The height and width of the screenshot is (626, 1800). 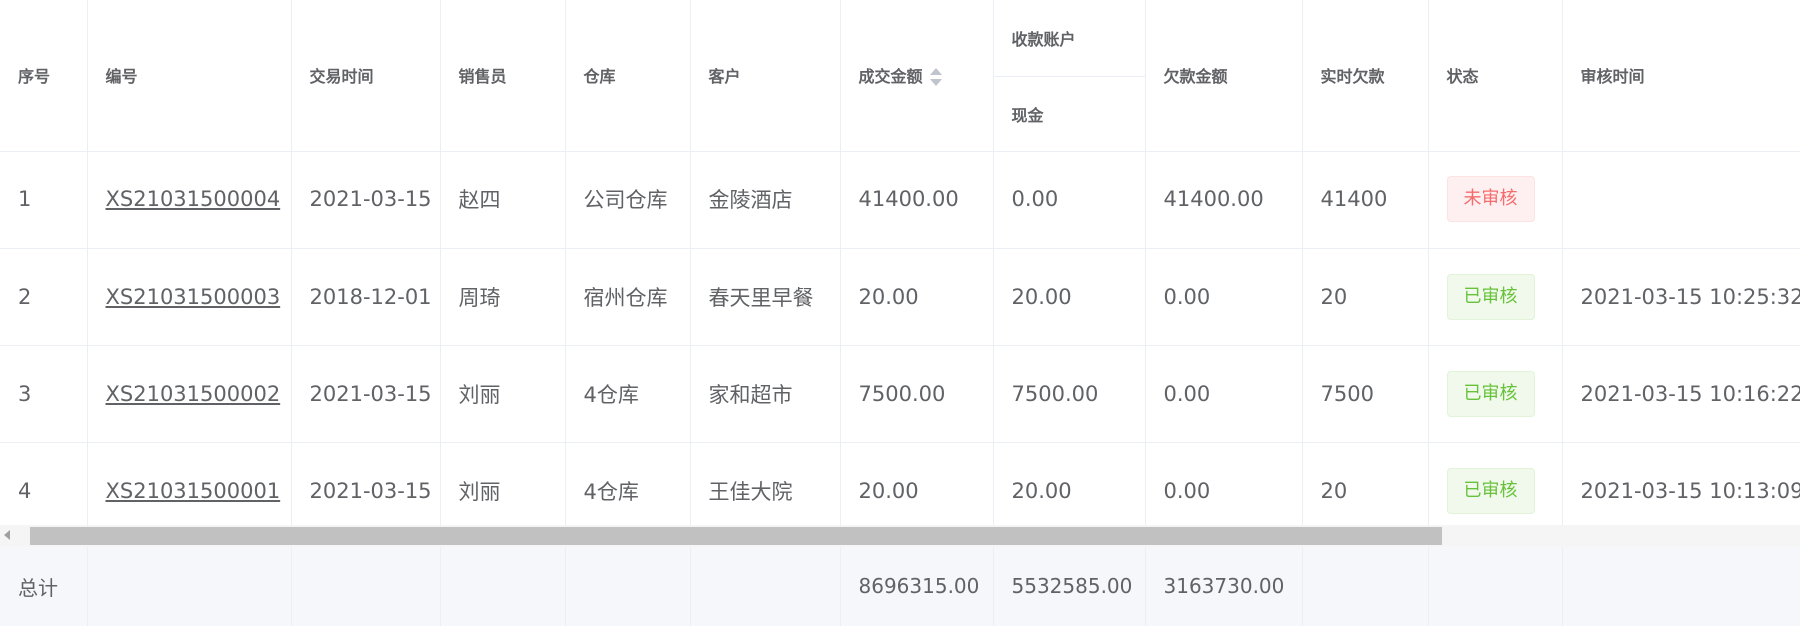 What do you see at coordinates (765, 76) in the screenshot?
I see `col-header-customer: 客户` at bounding box center [765, 76].